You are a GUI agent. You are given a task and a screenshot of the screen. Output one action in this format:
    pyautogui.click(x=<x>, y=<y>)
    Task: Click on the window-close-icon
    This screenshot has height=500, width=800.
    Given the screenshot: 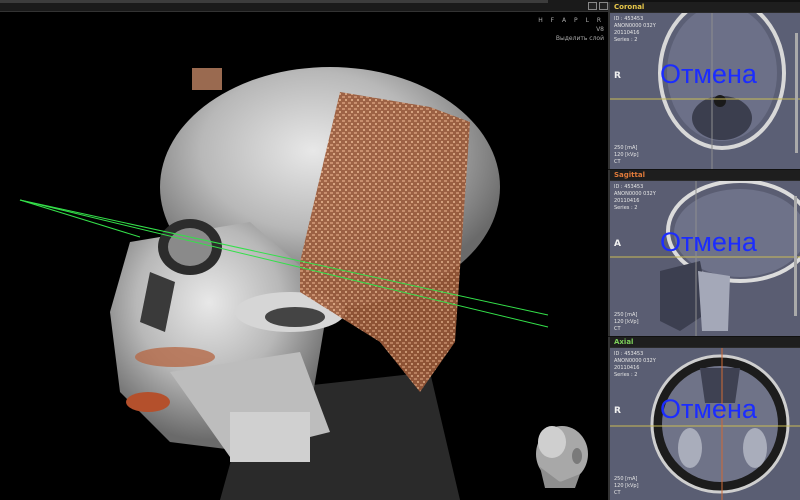 What is the action you would take?
    pyautogui.click(x=603, y=6)
    